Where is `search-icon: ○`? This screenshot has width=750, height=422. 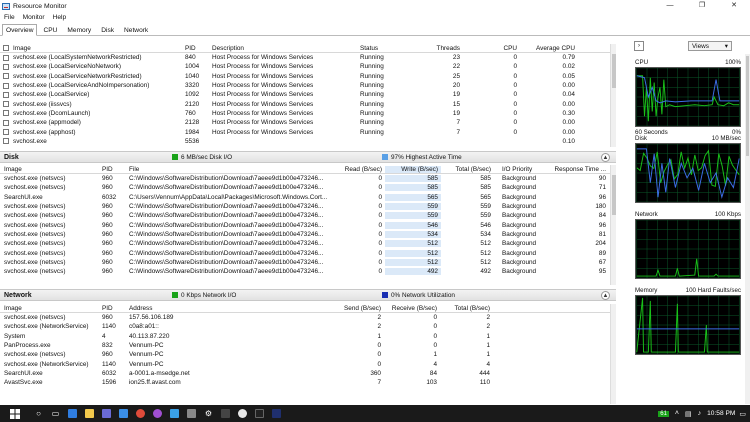
search-icon: ○ is located at coordinates (39, 414).